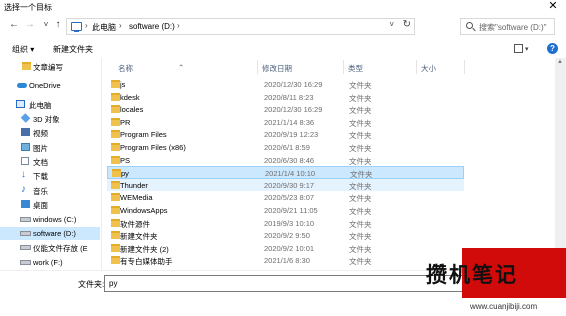 Image resolution: width=566 pixels, height=316 pixels. Describe the element at coordinates (285, 84) in the screenshot. I see `file-row: js 2020/12/30 16:29 文件夹` at that location.